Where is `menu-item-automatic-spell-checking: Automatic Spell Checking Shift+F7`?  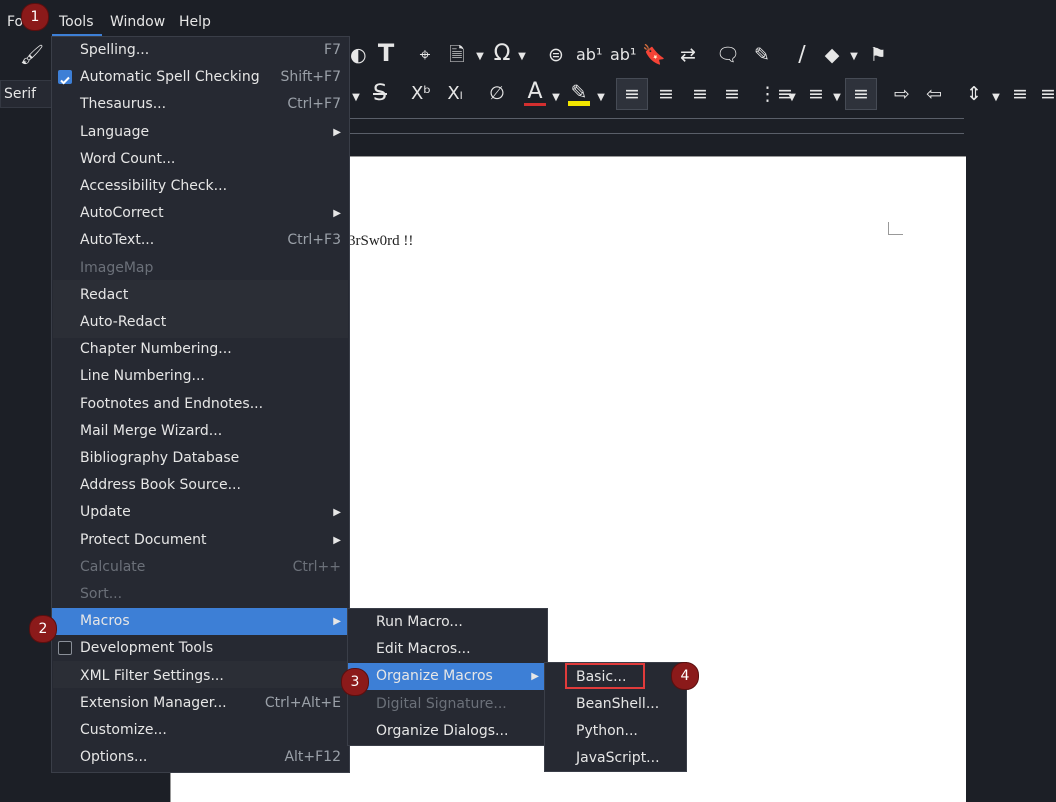
menu-item-automatic-spell-checking: Automatic Spell Checking Shift+F7 is located at coordinates (200, 77).